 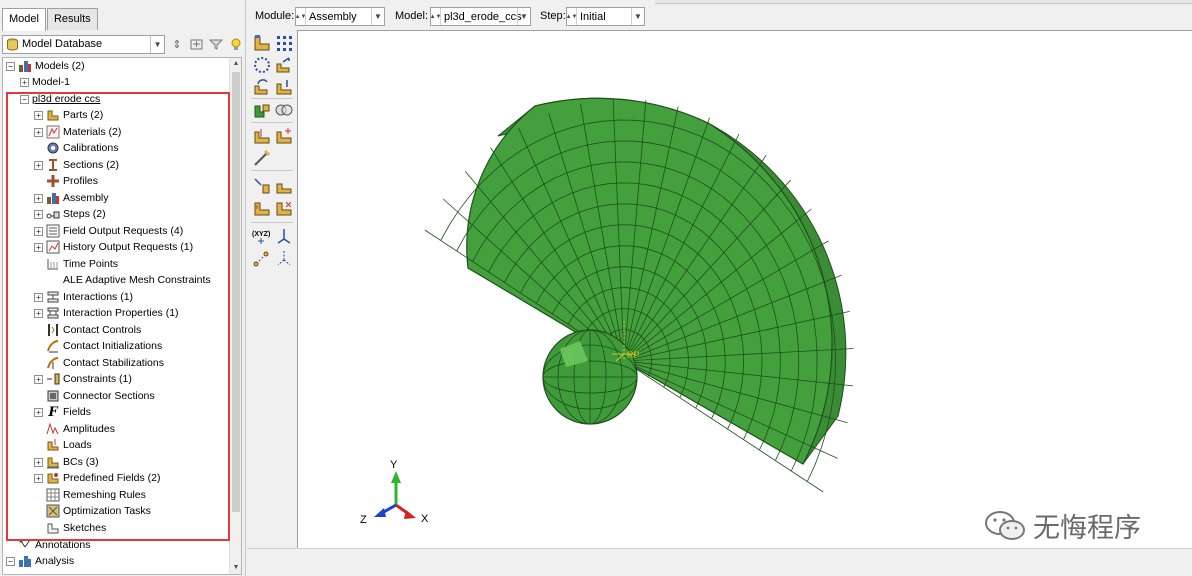 I want to click on steps-icon, so click(x=53, y=214).